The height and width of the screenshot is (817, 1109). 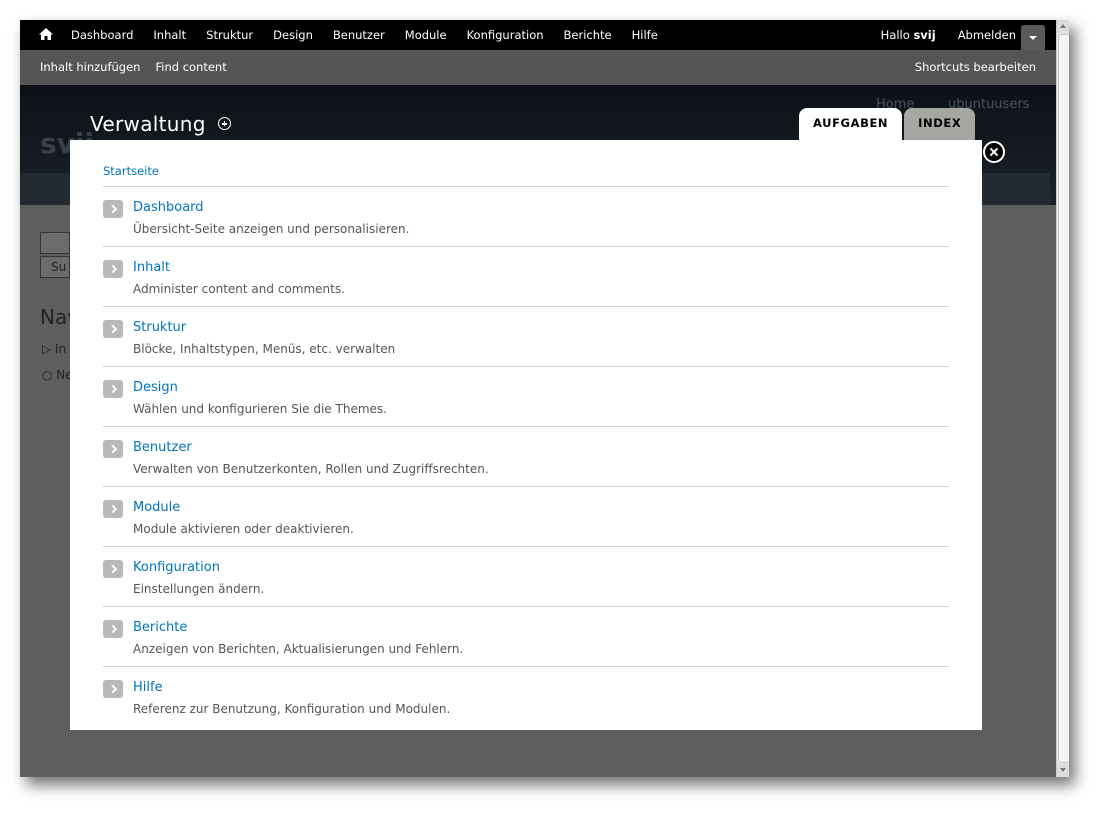 I want to click on toolbar-item-inhalt: Inhalt, so click(x=169, y=35).